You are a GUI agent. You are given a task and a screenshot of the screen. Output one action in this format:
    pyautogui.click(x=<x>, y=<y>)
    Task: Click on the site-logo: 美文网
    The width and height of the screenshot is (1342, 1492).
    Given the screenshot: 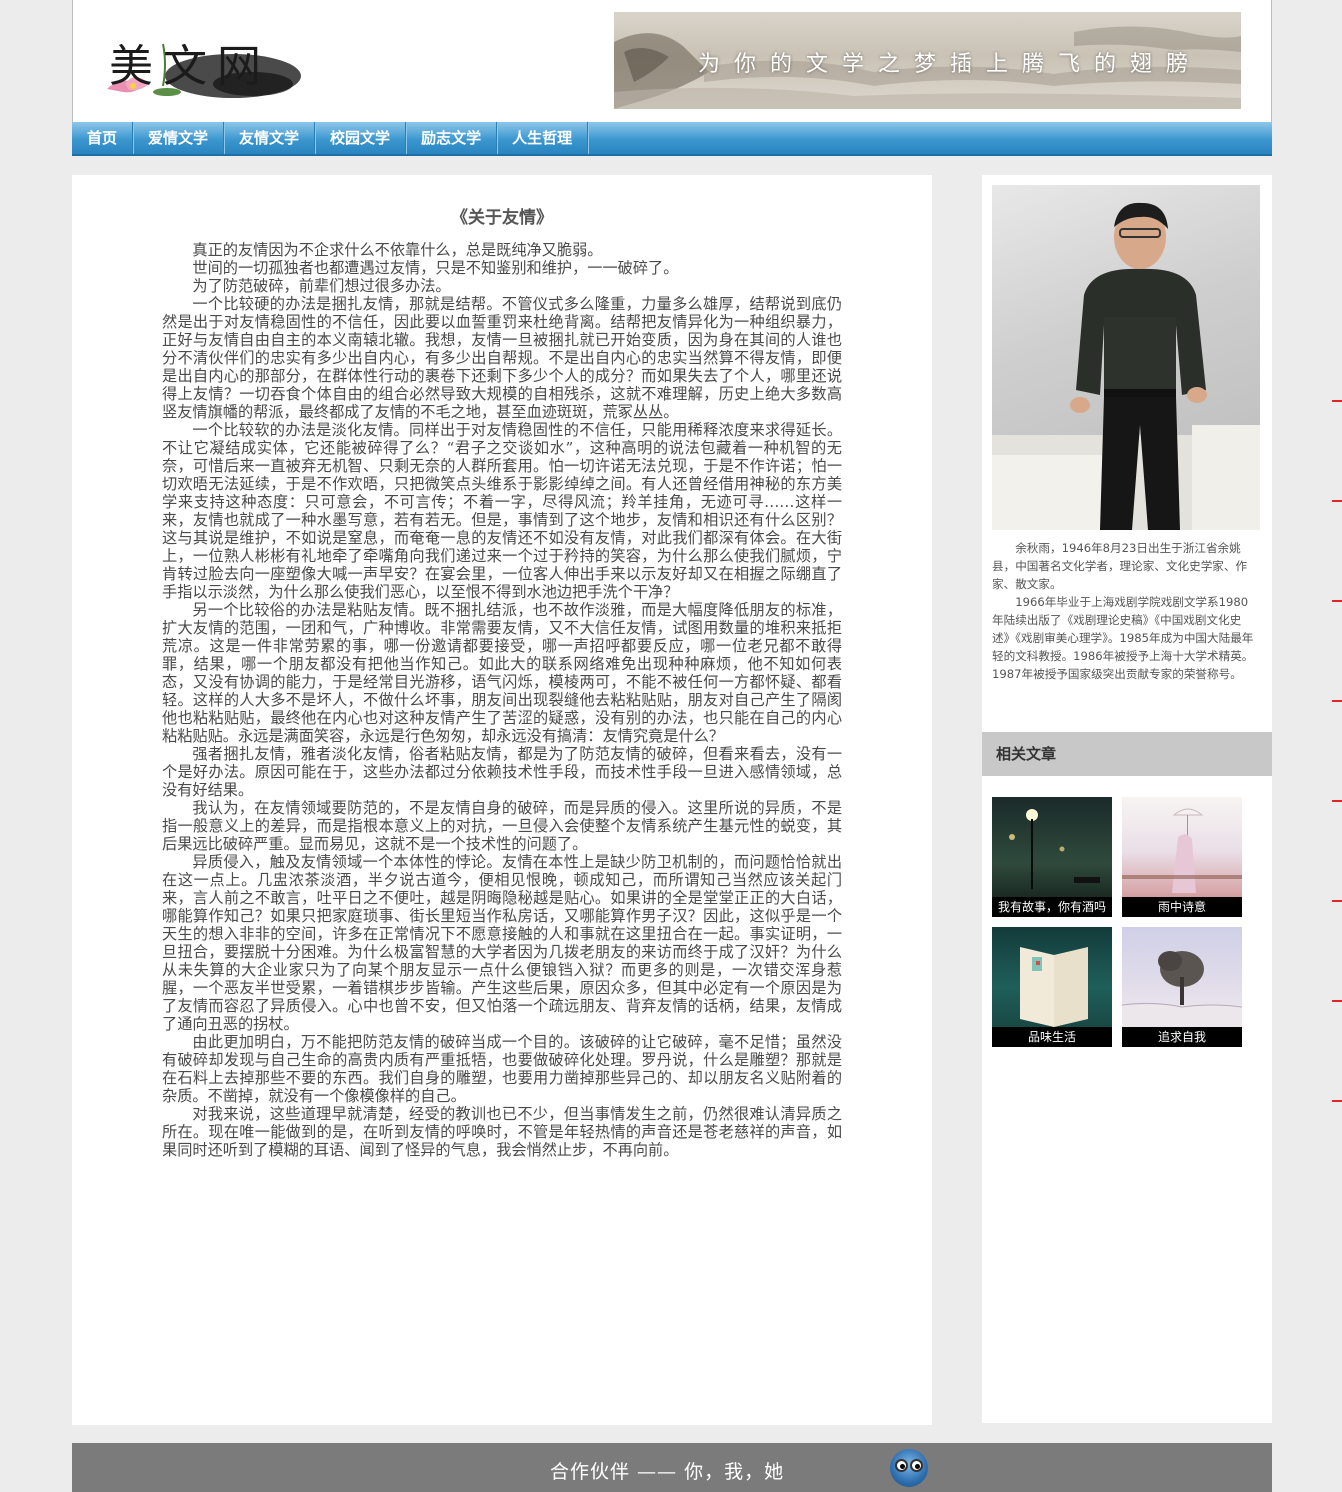 What is the action you would take?
    pyautogui.click(x=208, y=59)
    